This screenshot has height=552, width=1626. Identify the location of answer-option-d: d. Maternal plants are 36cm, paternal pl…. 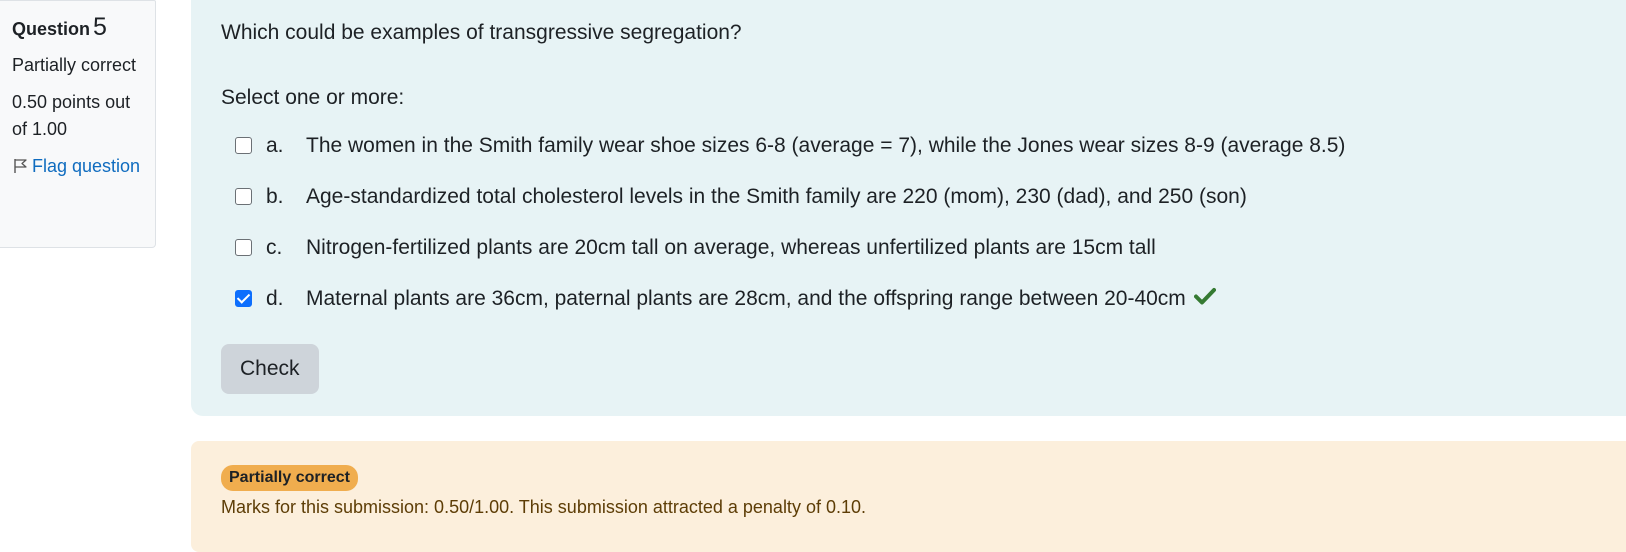
(908, 298).